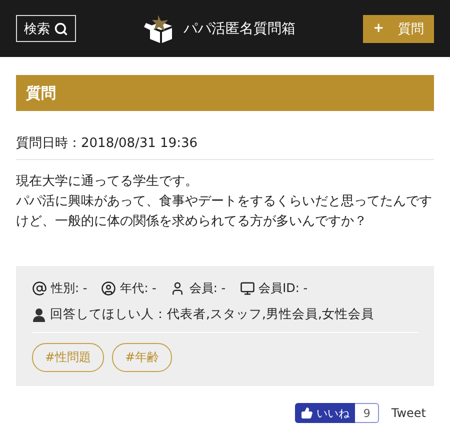 The height and width of the screenshot is (445, 450). Describe the element at coordinates (225, 93) in the screenshot. I see `section-title: 質問` at that location.